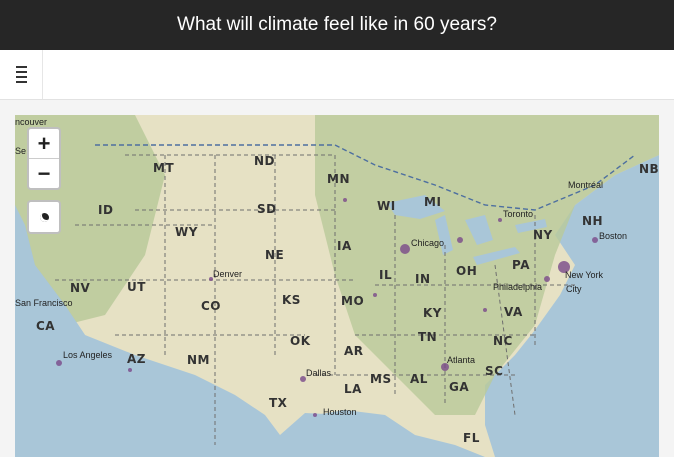 This screenshot has width=674, height=457. What do you see at coordinates (278, 403) in the screenshot?
I see `svg-text: TX` at bounding box center [278, 403].